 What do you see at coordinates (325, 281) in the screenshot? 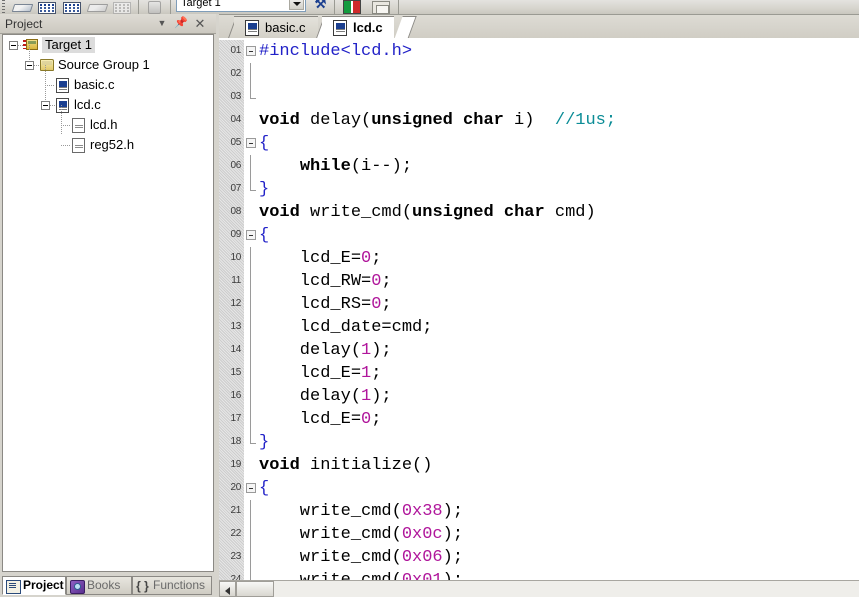
I see `code-text: lcd_RW=0;` at bounding box center [325, 281].